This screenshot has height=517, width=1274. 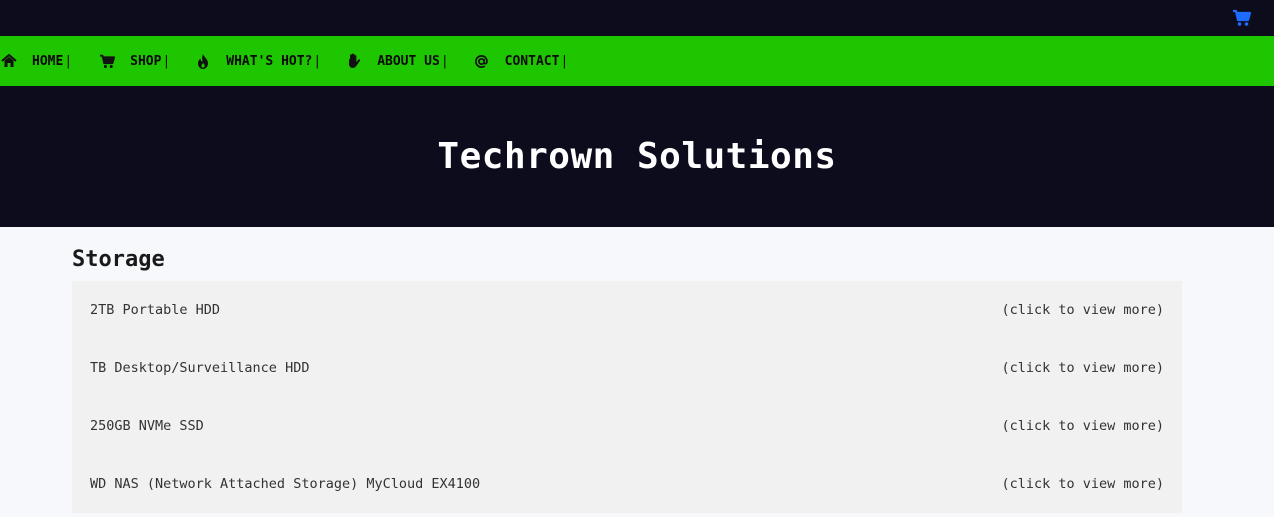 What do you see at coordinates (146, 61) in the screenshot?
I see `nav-label-shop: SHOP` at bounding box center [146, 61].